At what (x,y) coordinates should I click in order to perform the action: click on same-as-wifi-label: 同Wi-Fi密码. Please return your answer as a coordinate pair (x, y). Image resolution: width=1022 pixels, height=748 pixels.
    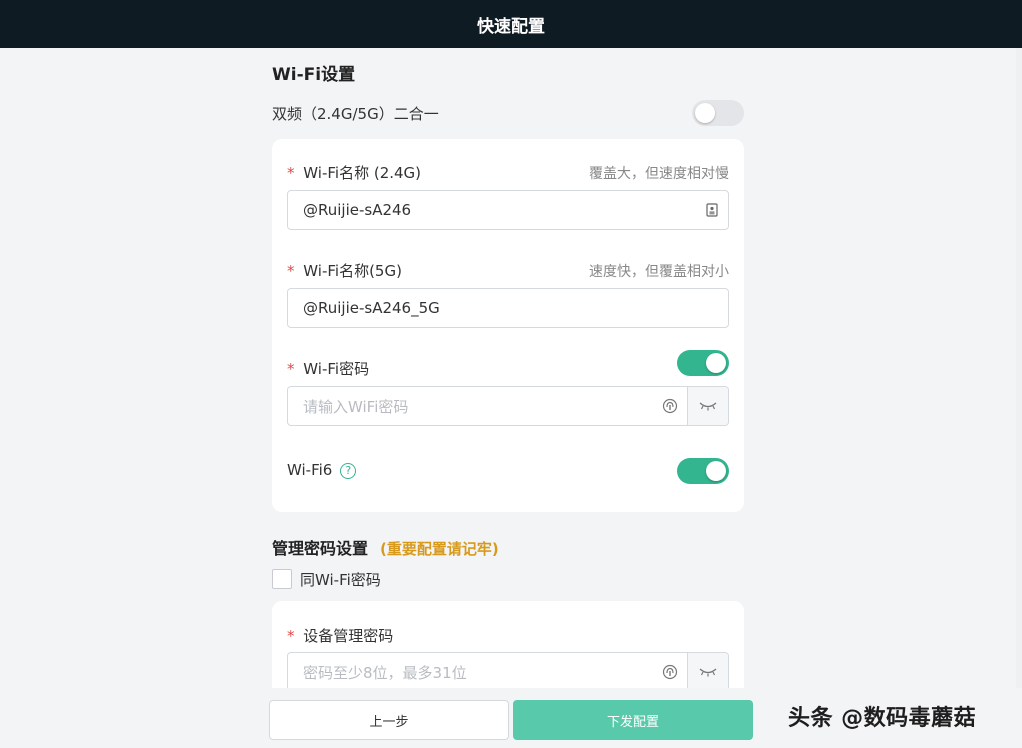
    Looking at the image, I should click on (340, 580).